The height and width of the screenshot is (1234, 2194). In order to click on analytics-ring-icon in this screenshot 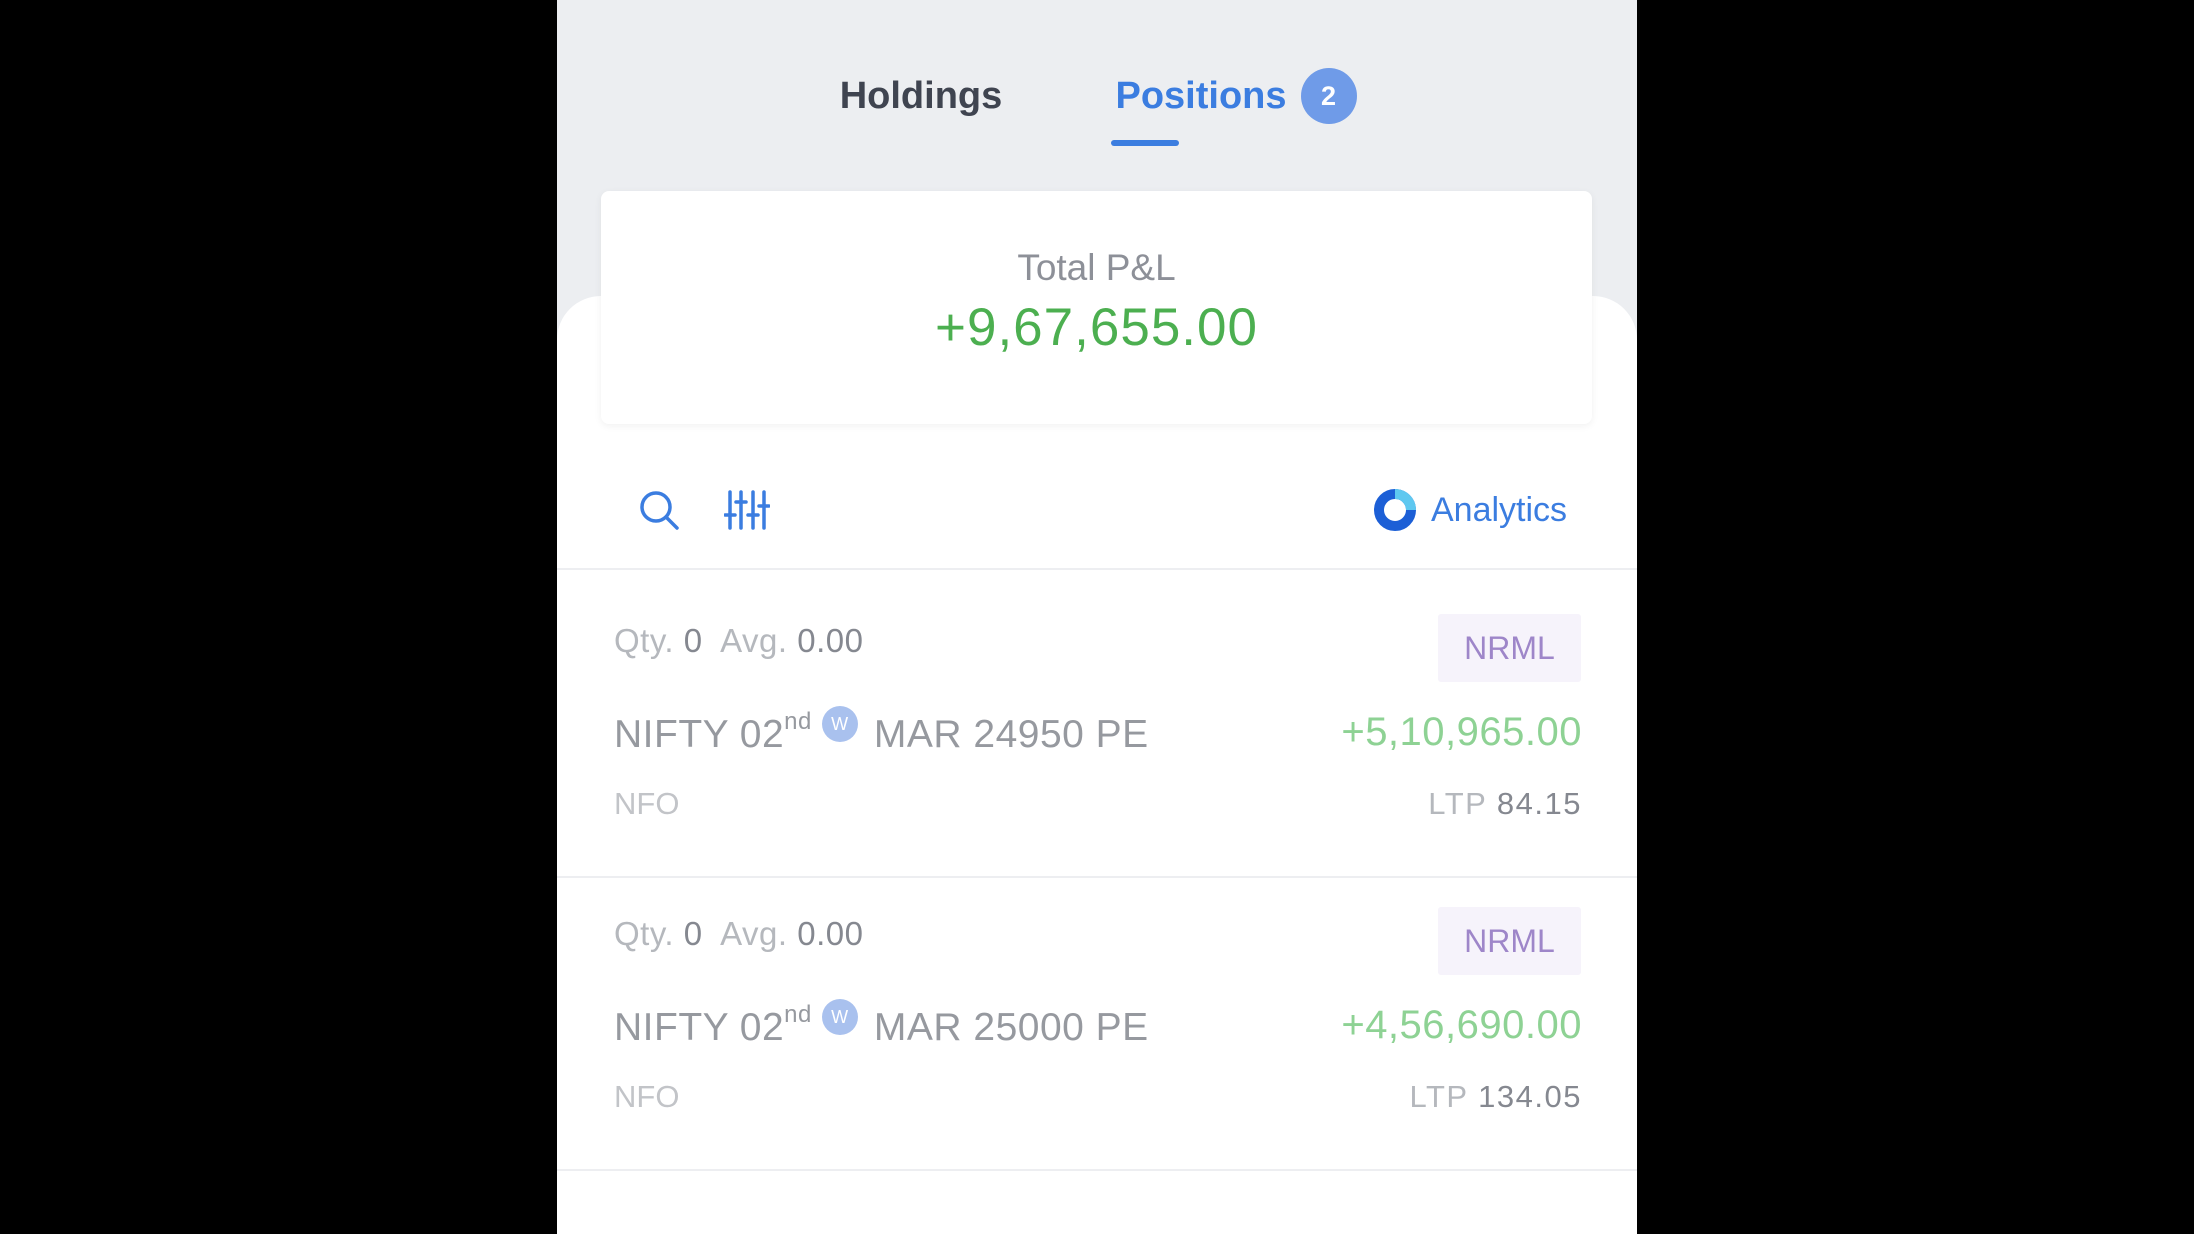, I will do `click(1395, 510)`.